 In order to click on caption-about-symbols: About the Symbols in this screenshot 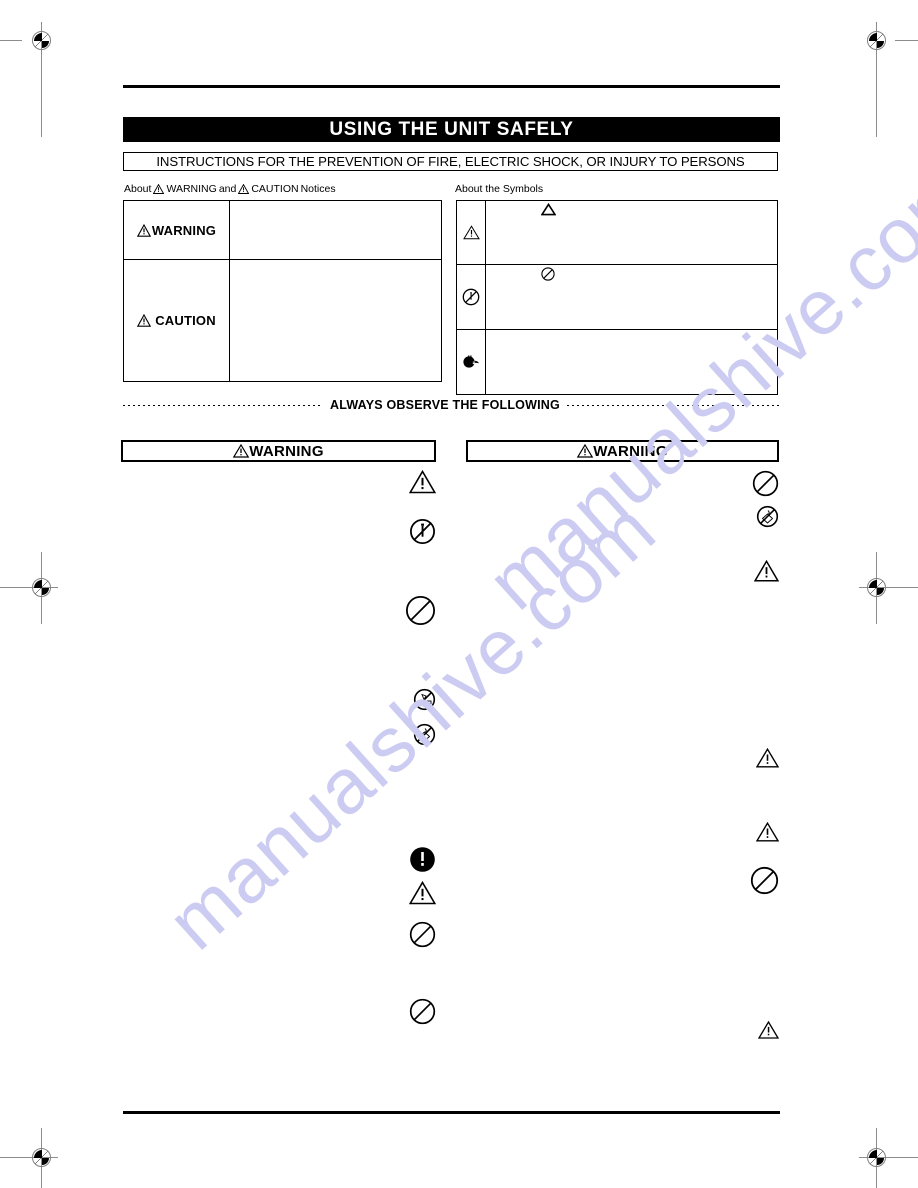, I will do `click(499, 189)`.